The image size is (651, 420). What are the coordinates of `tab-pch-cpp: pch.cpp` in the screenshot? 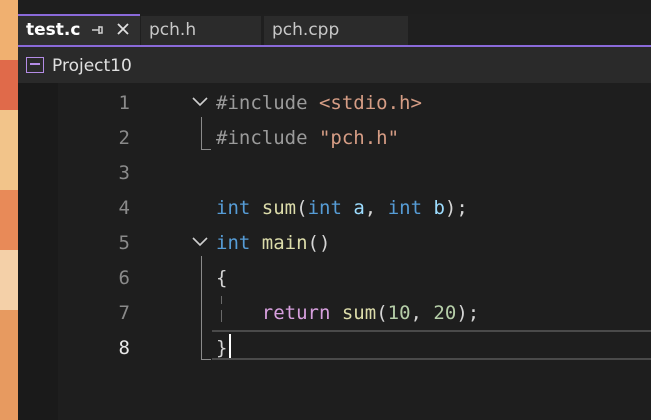 It's located at (336, 30).